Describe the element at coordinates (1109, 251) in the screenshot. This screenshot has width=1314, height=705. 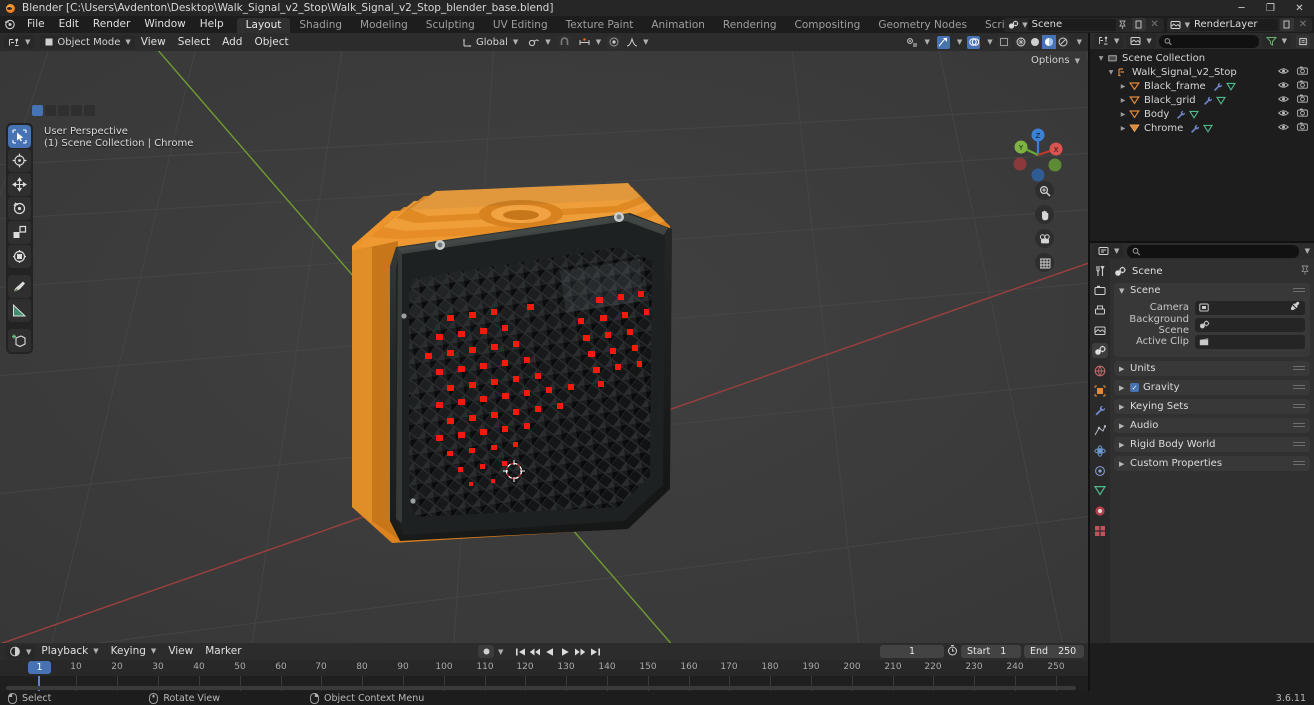
I see `properties-editor-type-button: ▼` at that location.